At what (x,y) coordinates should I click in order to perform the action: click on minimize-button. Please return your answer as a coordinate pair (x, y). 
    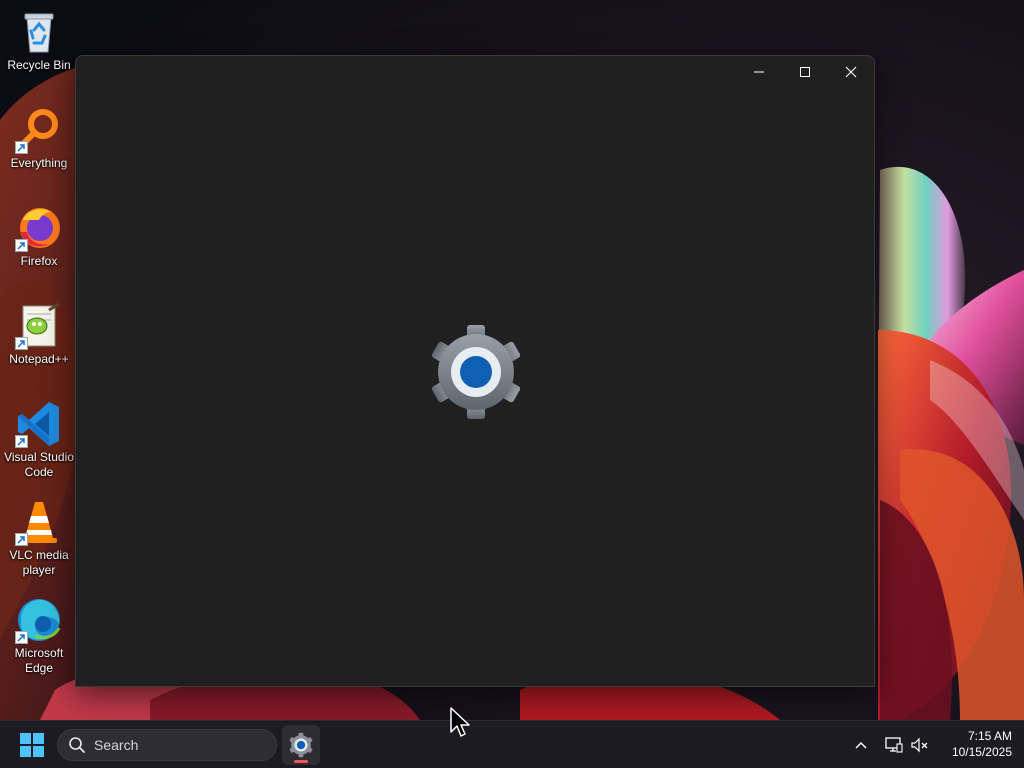
    Looking at the image, I should click on (759, 72).